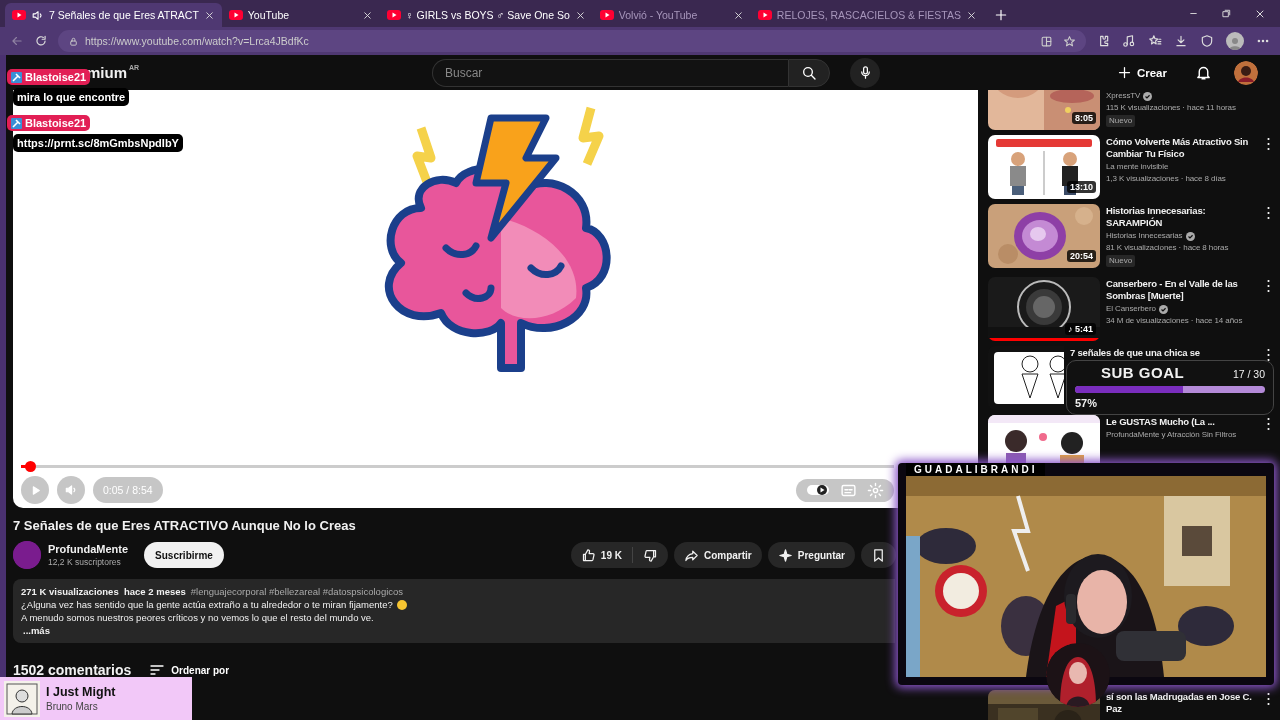  I want to click on sort-icon, so click(157, 670).